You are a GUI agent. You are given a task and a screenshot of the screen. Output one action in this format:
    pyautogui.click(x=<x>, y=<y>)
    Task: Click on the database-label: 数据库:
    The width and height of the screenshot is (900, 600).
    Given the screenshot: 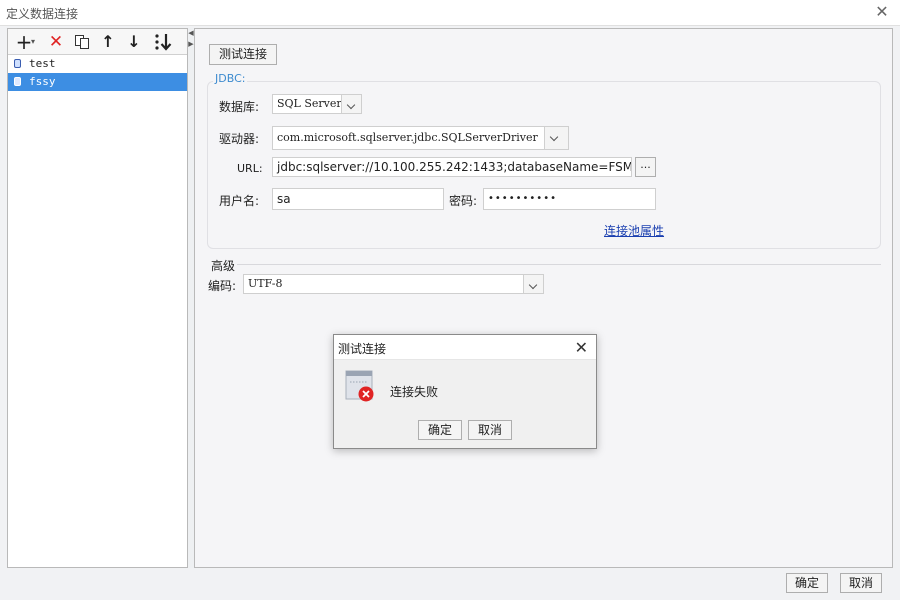 What is the action you would take?
    pyautogui.click(x=239, y=107)
    